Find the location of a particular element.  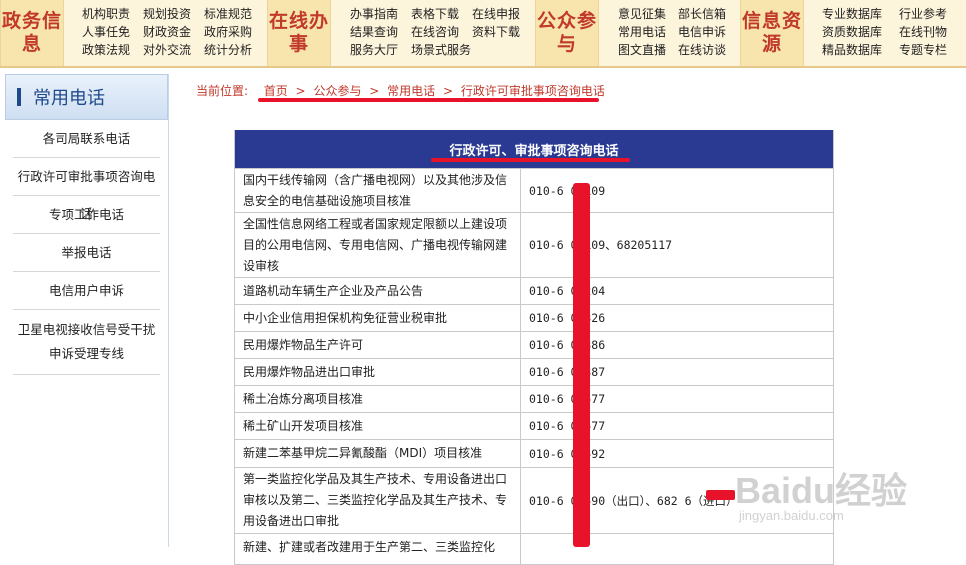

table-row: 道路机动车辆生产企业及产品公告 010-6 05204 is located at coordinates (534, 290).